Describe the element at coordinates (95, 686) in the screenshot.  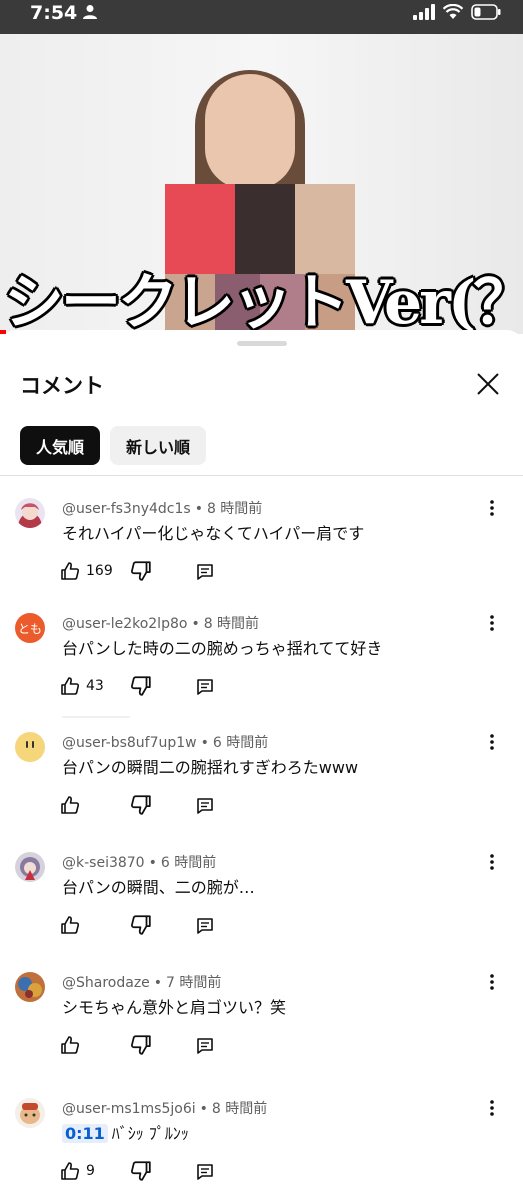
I see `like-count: 43` at that location.